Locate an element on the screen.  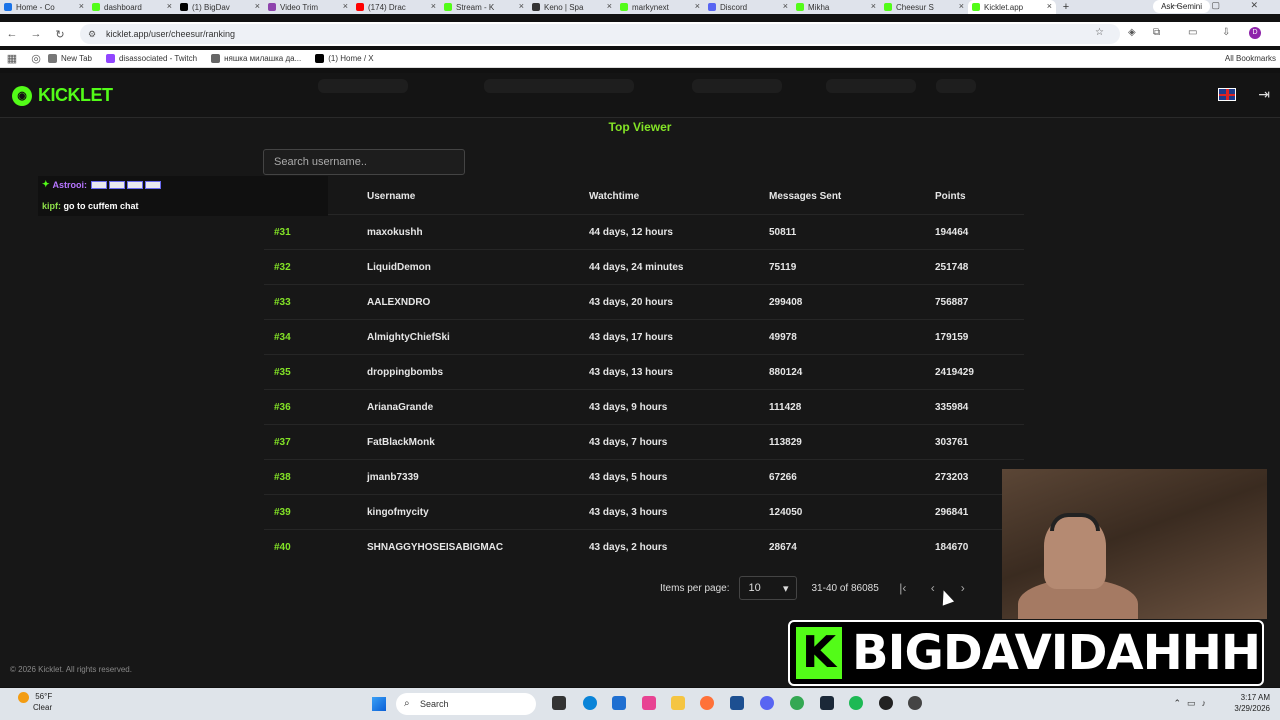
bookmark-item: (1) Home / X is located at coordinates (344, 58).